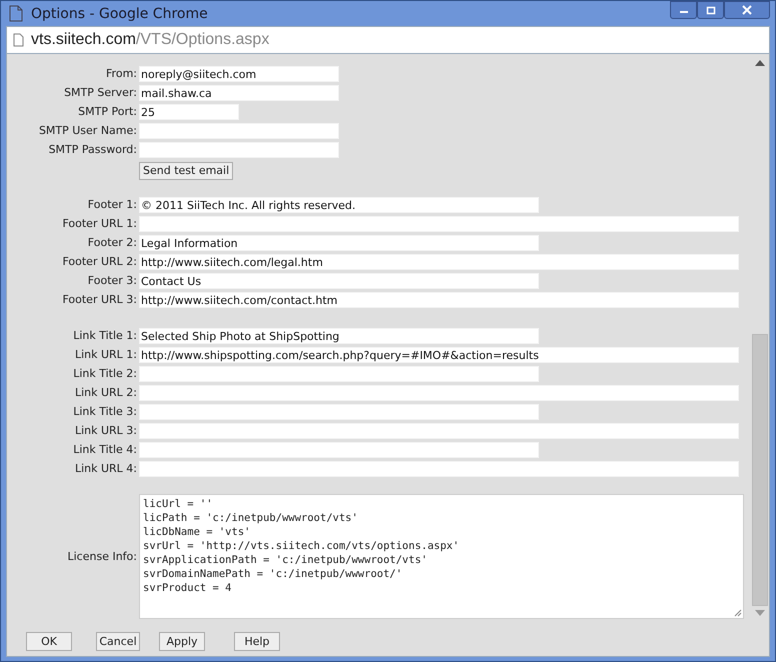 The image size is (776, 662). I want to click on input-field: Contact Us, so click(339, 280).